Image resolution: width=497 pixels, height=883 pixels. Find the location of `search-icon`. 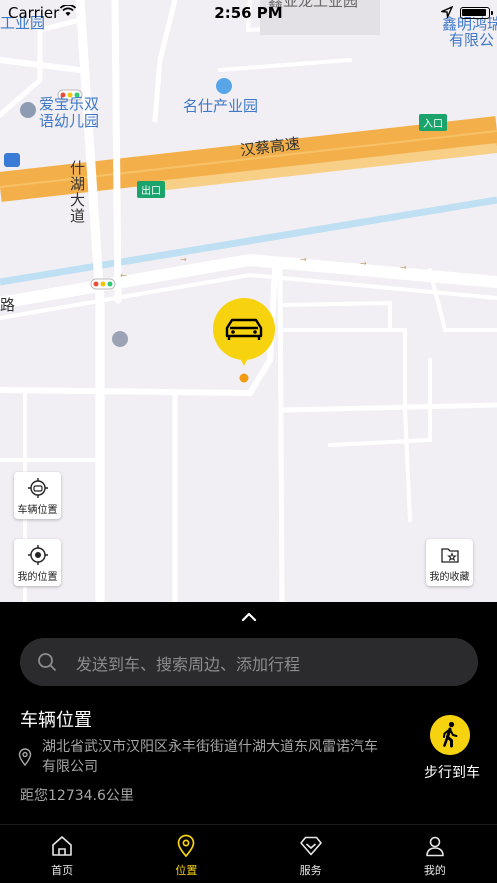

search-icon is located at coordinates (47, 662).